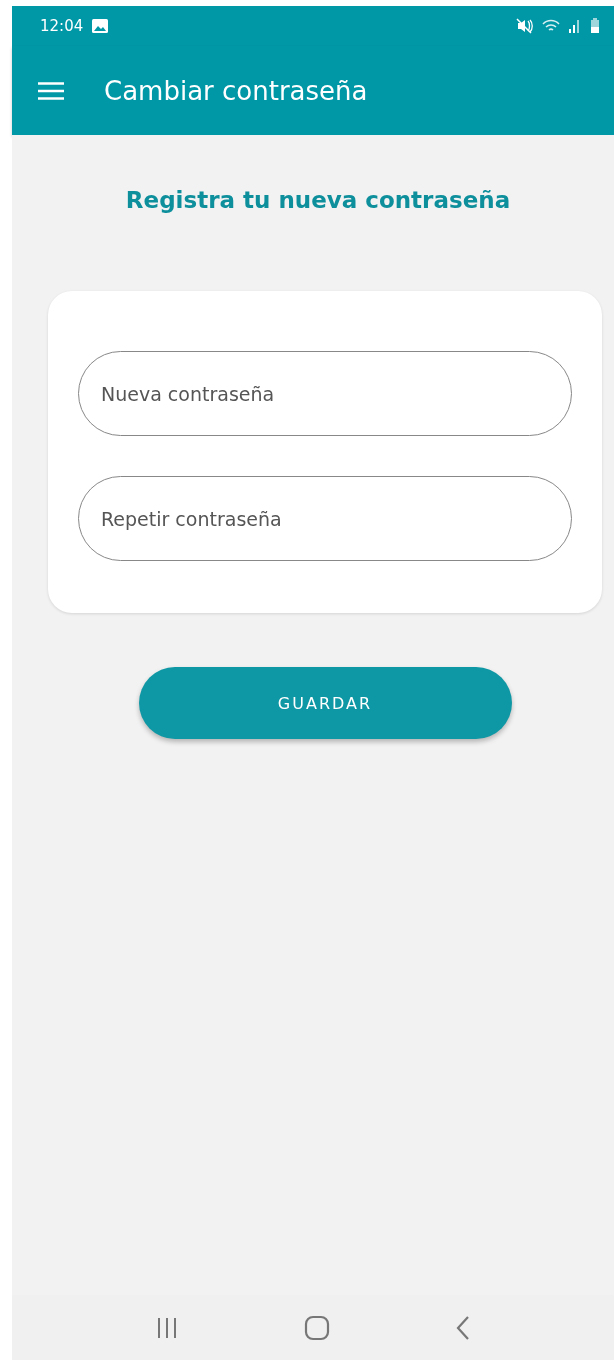  I want to click on menu-icon, so click(51, 90).